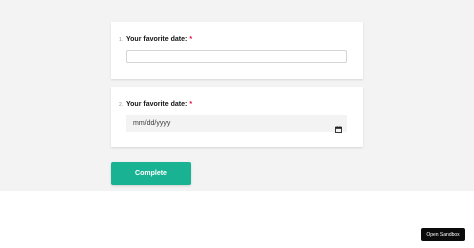 This screenshot has width=474, height=248. I want to click on question-number: 2., so click(121, 105).